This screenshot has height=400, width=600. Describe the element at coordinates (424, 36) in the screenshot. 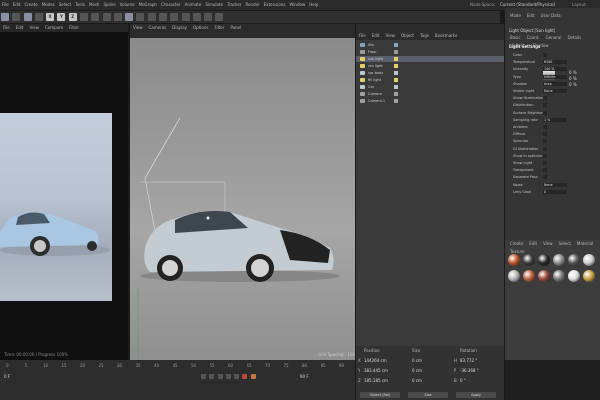

I see `object-menu-tags: Tags` at that location.